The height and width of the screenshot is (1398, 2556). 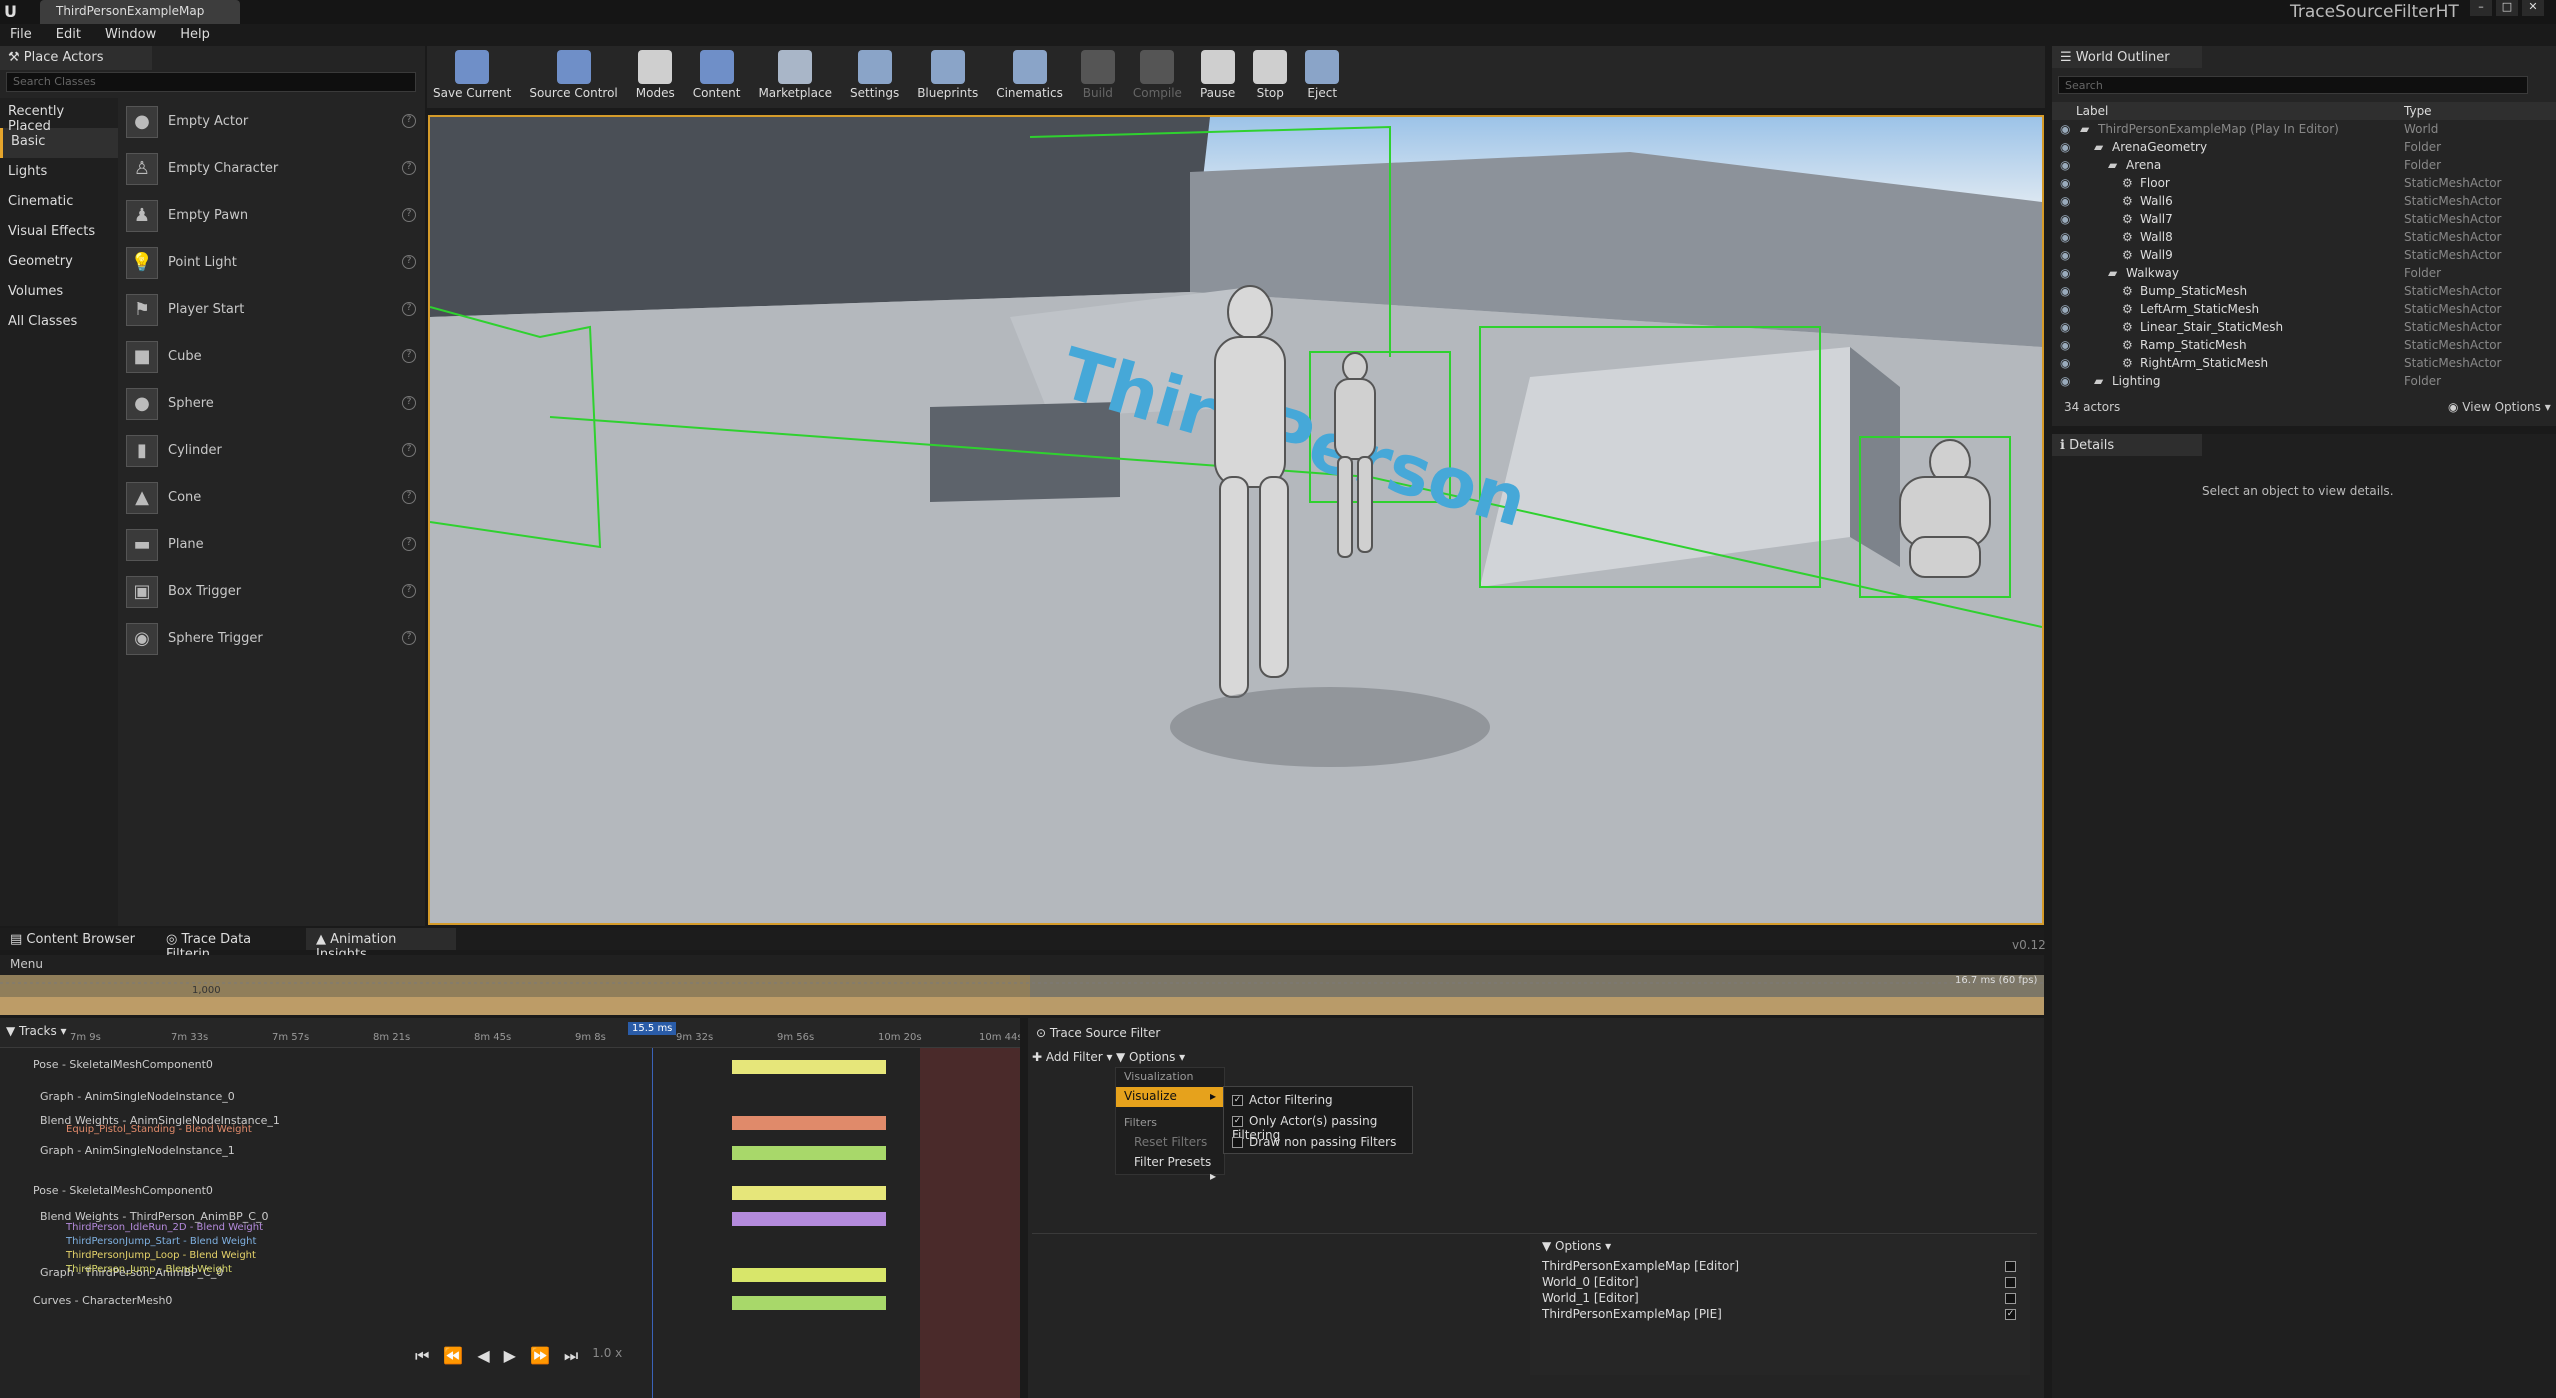 I want to click on outliner-row: ◉ ▰ Walkway Folder, so click(x=2302, y=275).